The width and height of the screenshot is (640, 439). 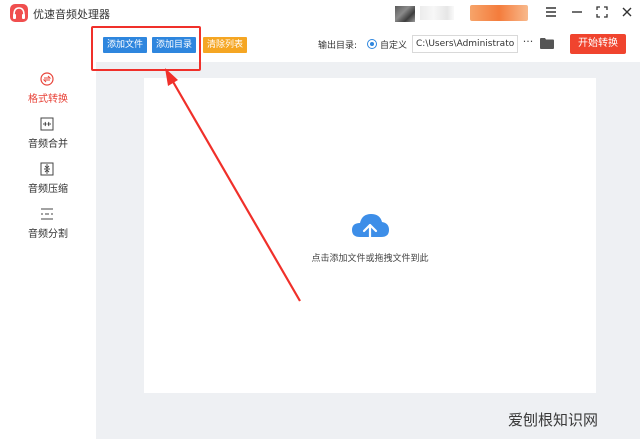 I want to click on custom-output-label: 自定义, so click(x=393, y=44).